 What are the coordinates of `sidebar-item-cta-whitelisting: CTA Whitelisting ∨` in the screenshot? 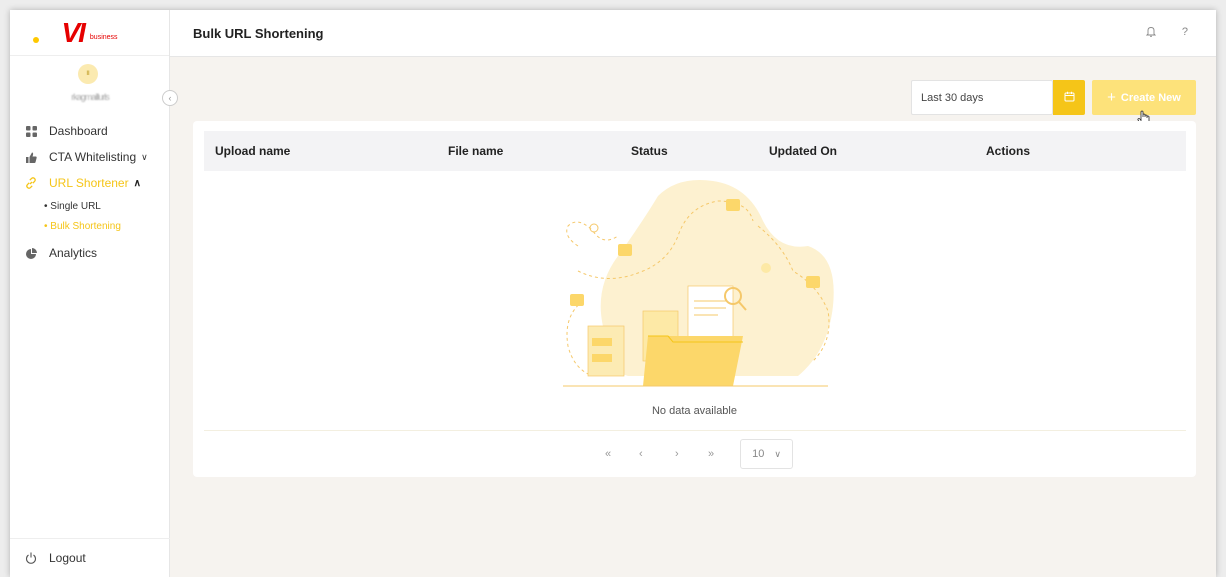 It's located at (90, 157).